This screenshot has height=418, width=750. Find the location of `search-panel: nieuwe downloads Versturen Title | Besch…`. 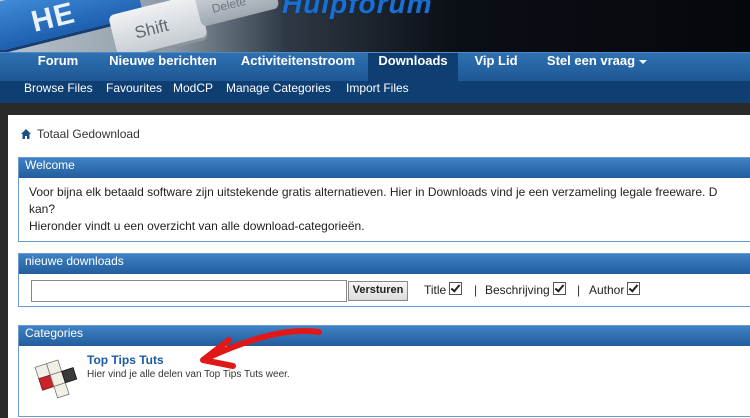

search-panel: nieuwe downloads Versturen Title | Besch… is located at coordinates (384, 280).